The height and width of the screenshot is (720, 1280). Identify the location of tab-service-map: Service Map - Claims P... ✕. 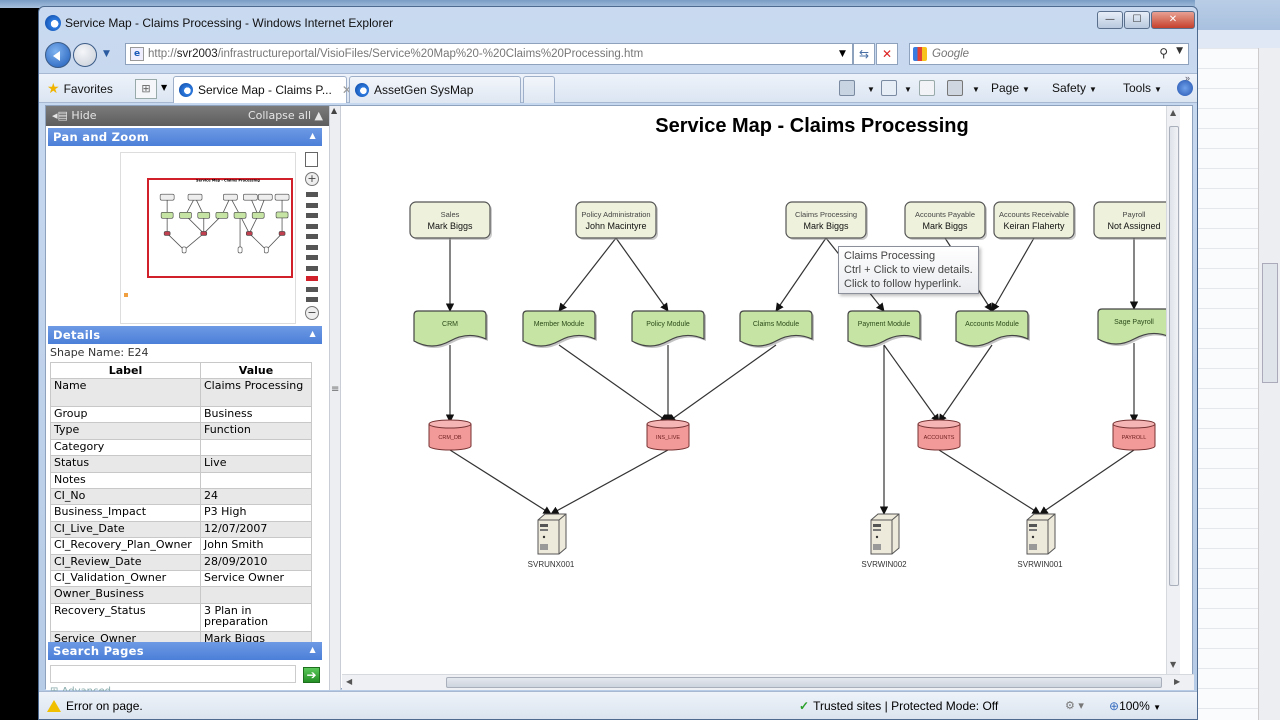
(262, 89).